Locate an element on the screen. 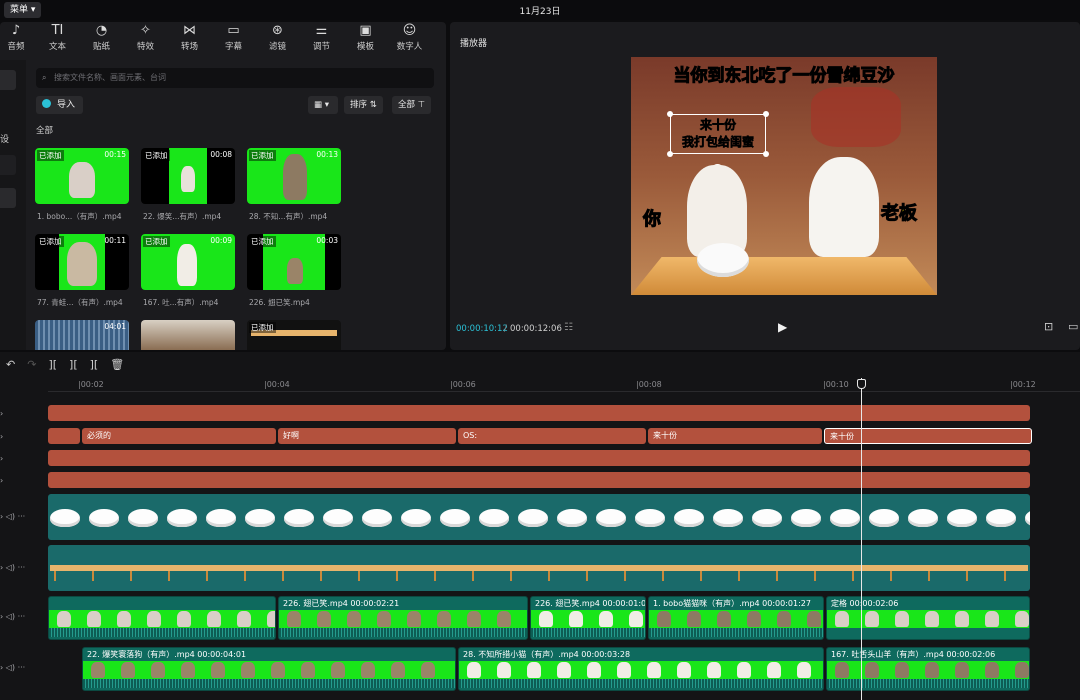  selected-text-box: 来十份 我打包给闺蜜 is located at coordinates (718, 134).